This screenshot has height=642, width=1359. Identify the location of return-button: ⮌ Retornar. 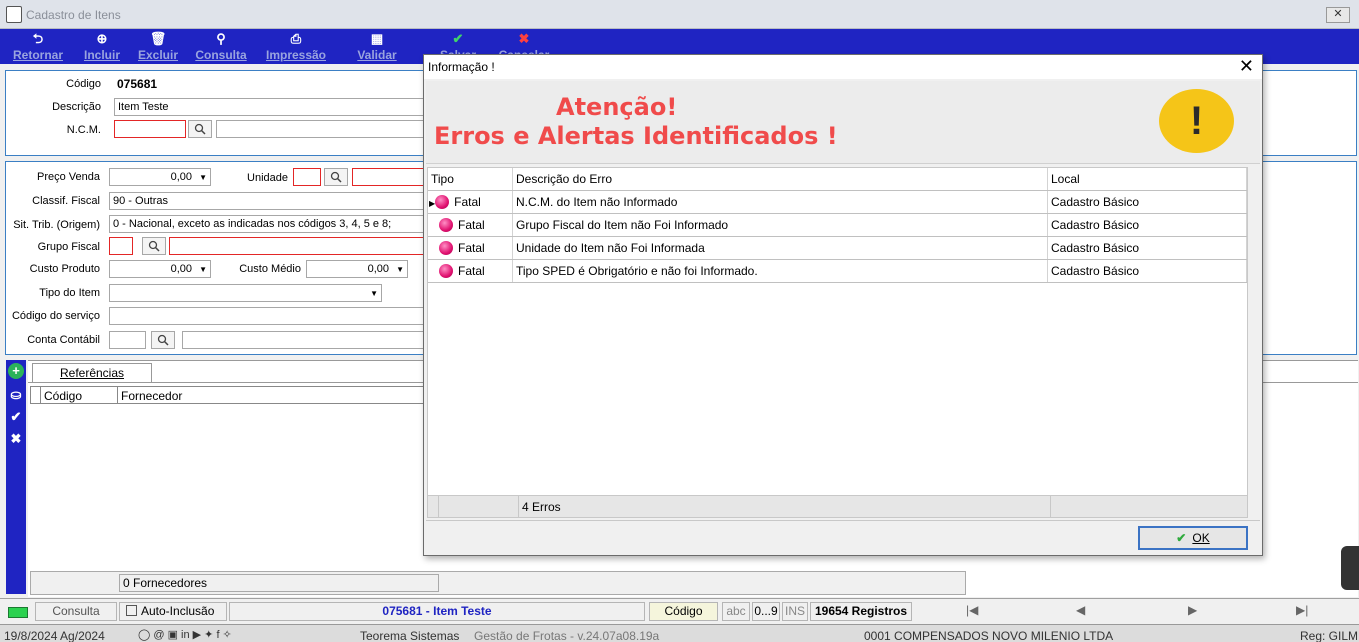
(38, 46).